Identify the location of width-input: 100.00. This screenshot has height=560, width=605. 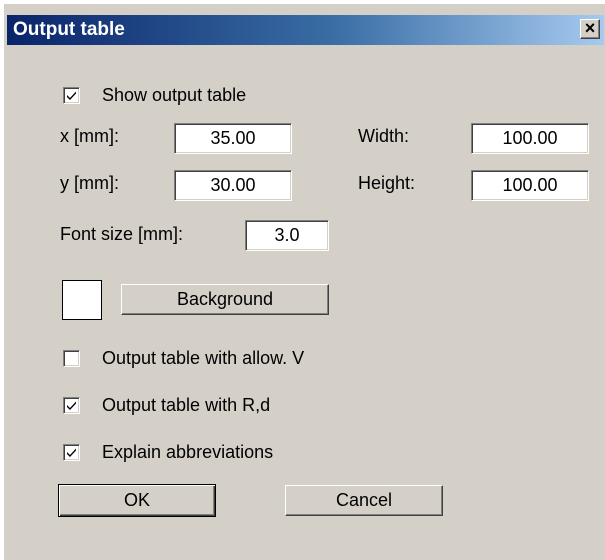
(530, 138).